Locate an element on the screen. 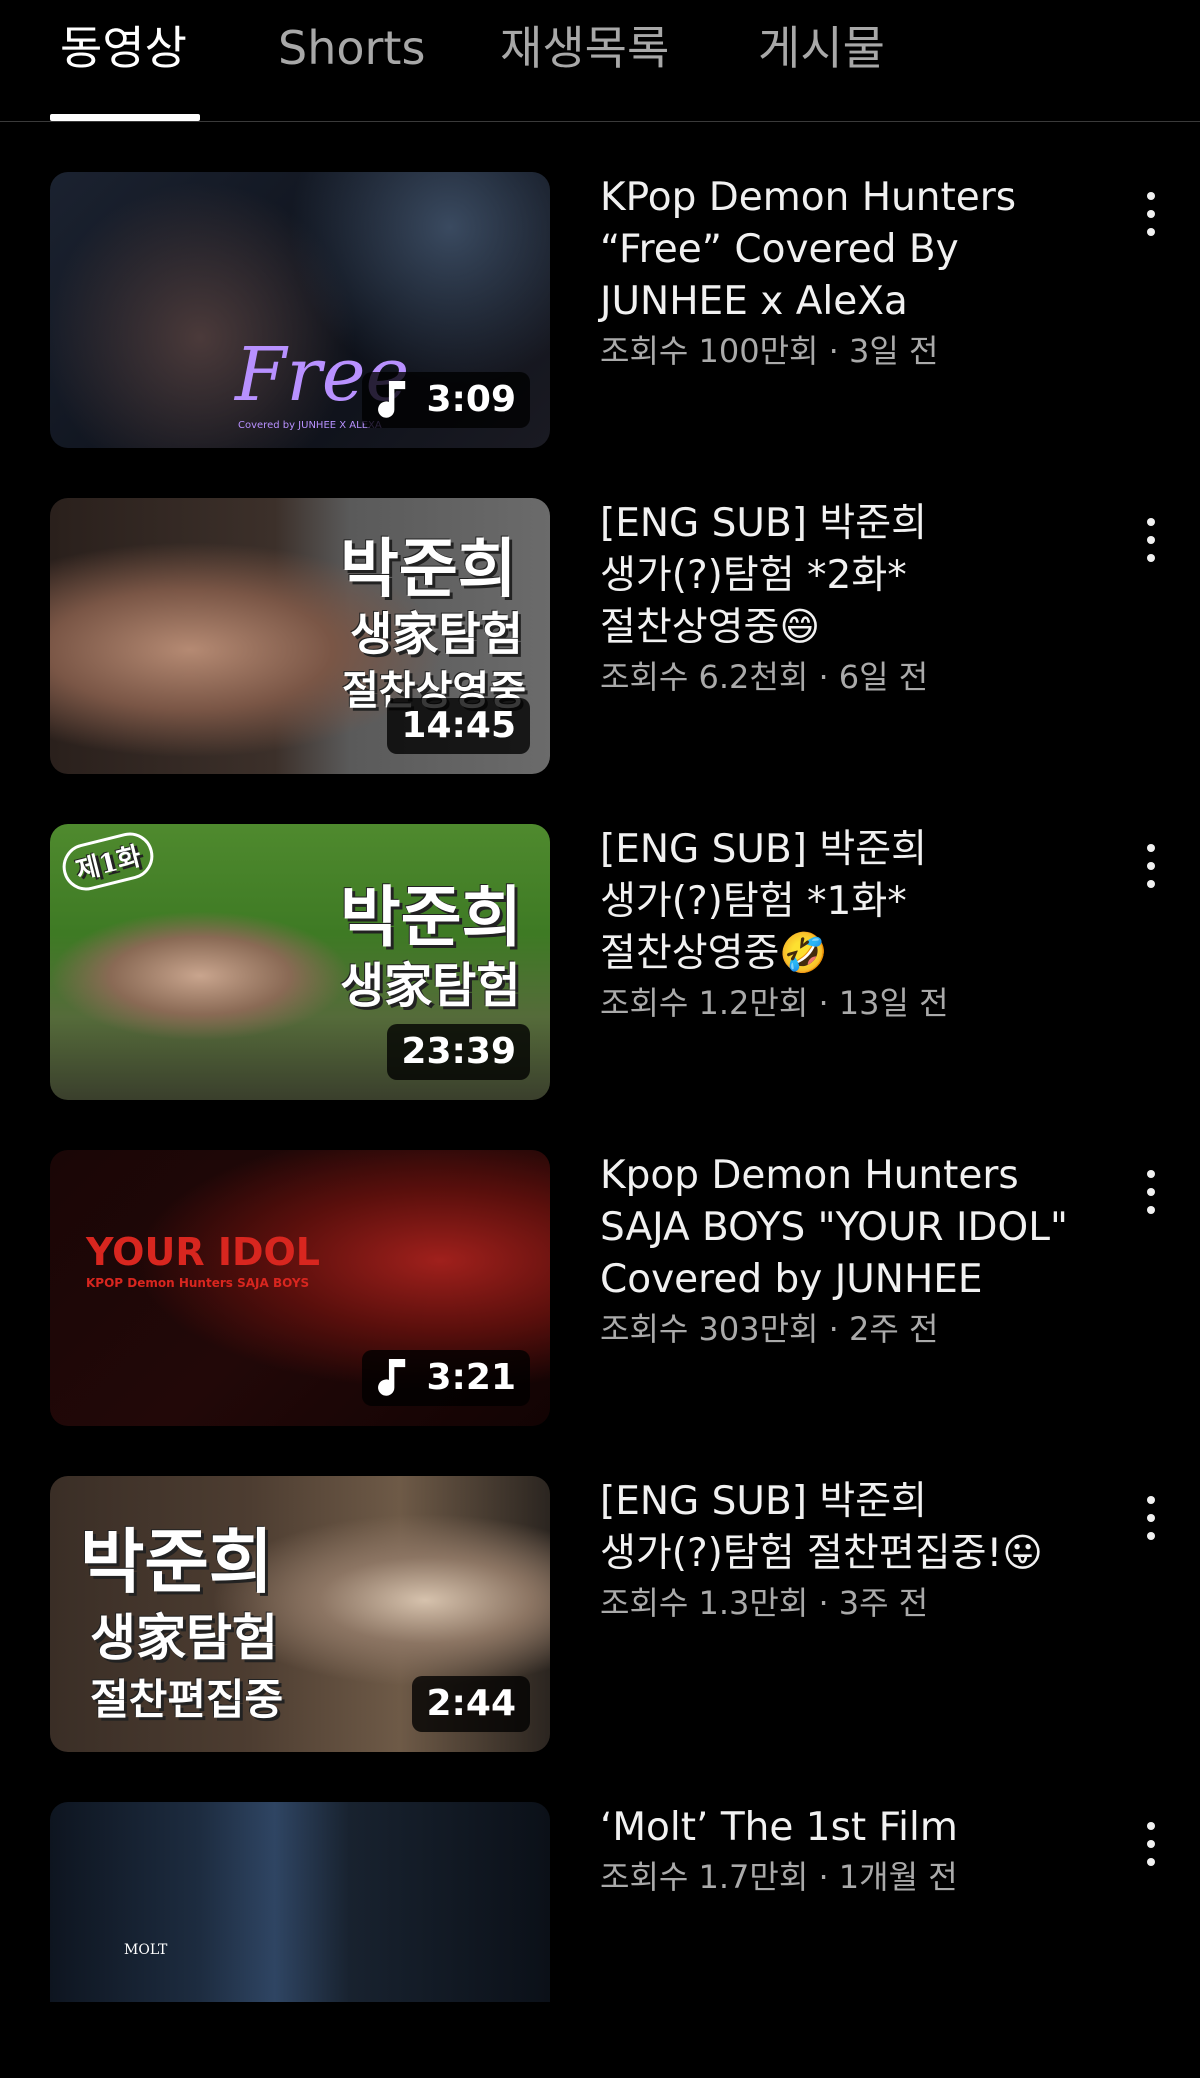 The height and width of the screenshot is (2078, 1200). view-count: 조회수 1.3만회 is located at coordinates (704, 1603).